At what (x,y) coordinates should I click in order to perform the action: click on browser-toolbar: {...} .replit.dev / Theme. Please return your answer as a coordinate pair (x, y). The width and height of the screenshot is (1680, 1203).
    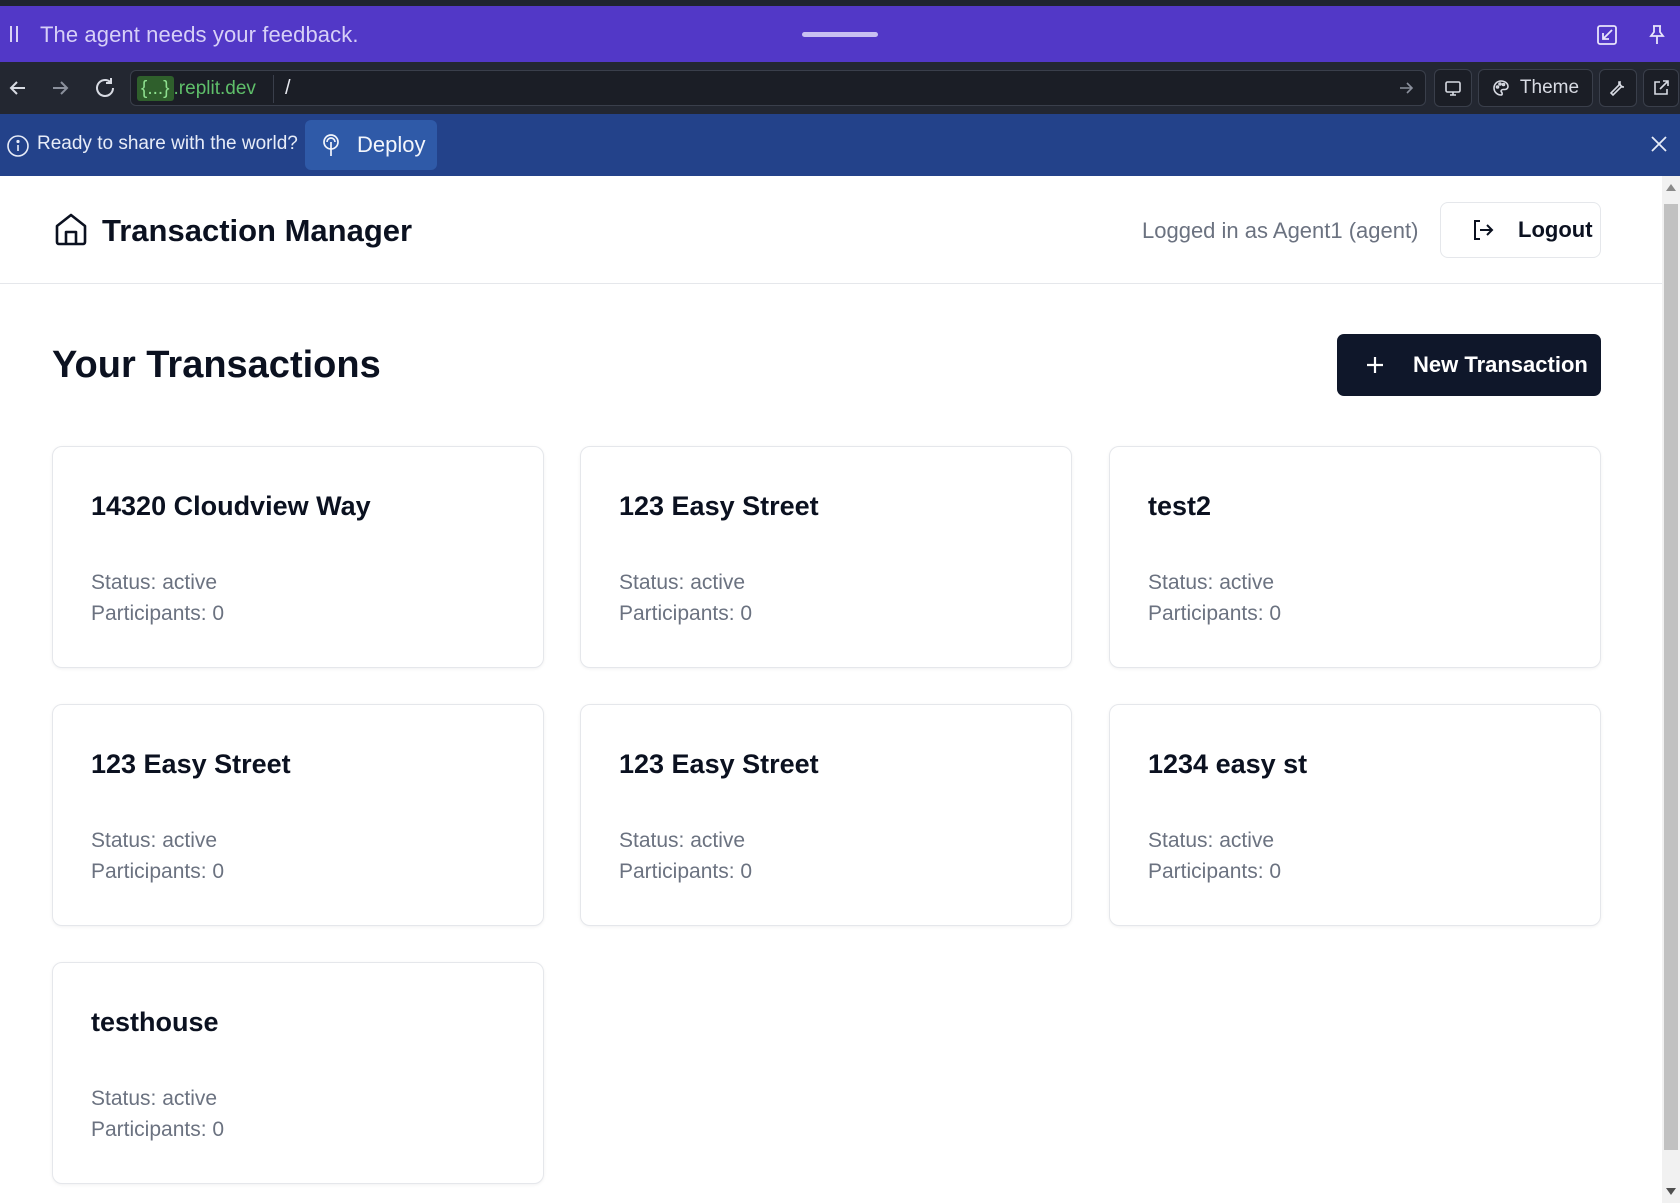
    Looking at the image, I should click on (840, 88).